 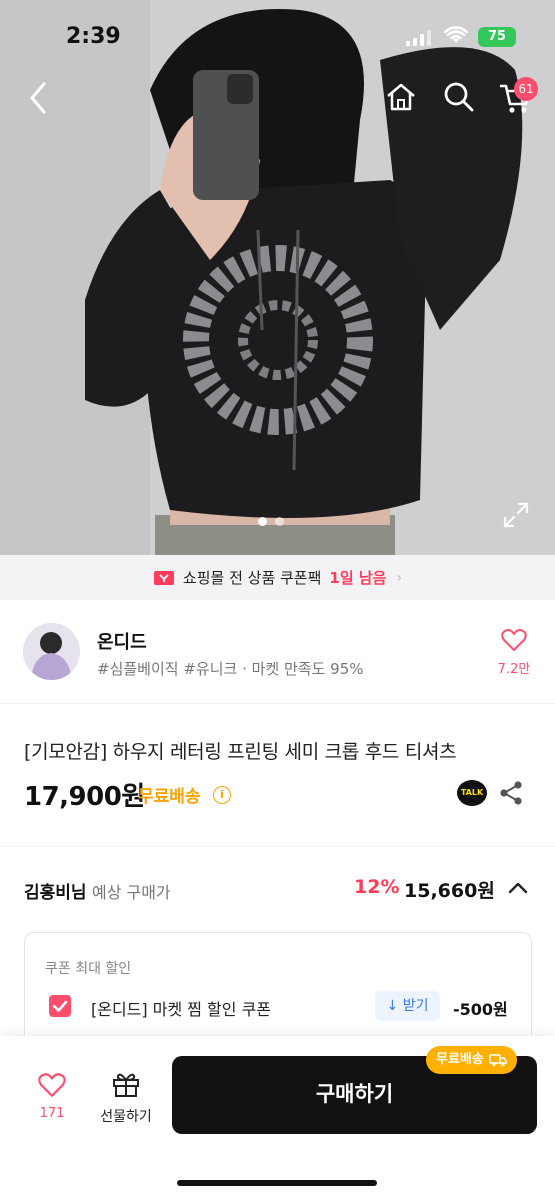 I want to click on battery-indicator: 75, so click(x=497, y=37).